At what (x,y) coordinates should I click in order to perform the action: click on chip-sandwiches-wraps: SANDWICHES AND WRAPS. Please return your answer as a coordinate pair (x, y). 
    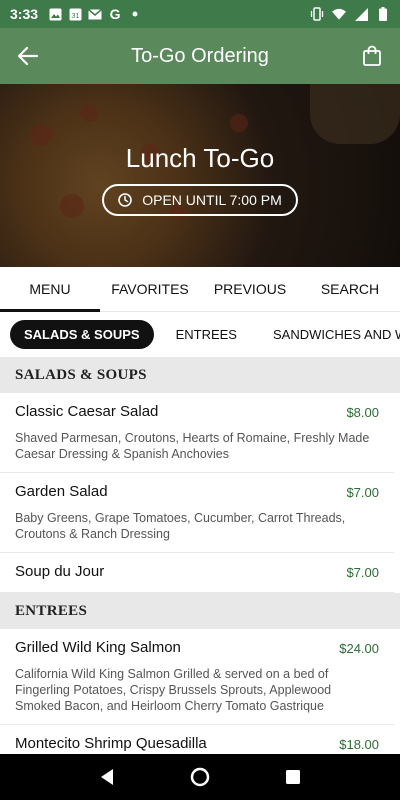
    Looking at the image, I should click on (329, 334).